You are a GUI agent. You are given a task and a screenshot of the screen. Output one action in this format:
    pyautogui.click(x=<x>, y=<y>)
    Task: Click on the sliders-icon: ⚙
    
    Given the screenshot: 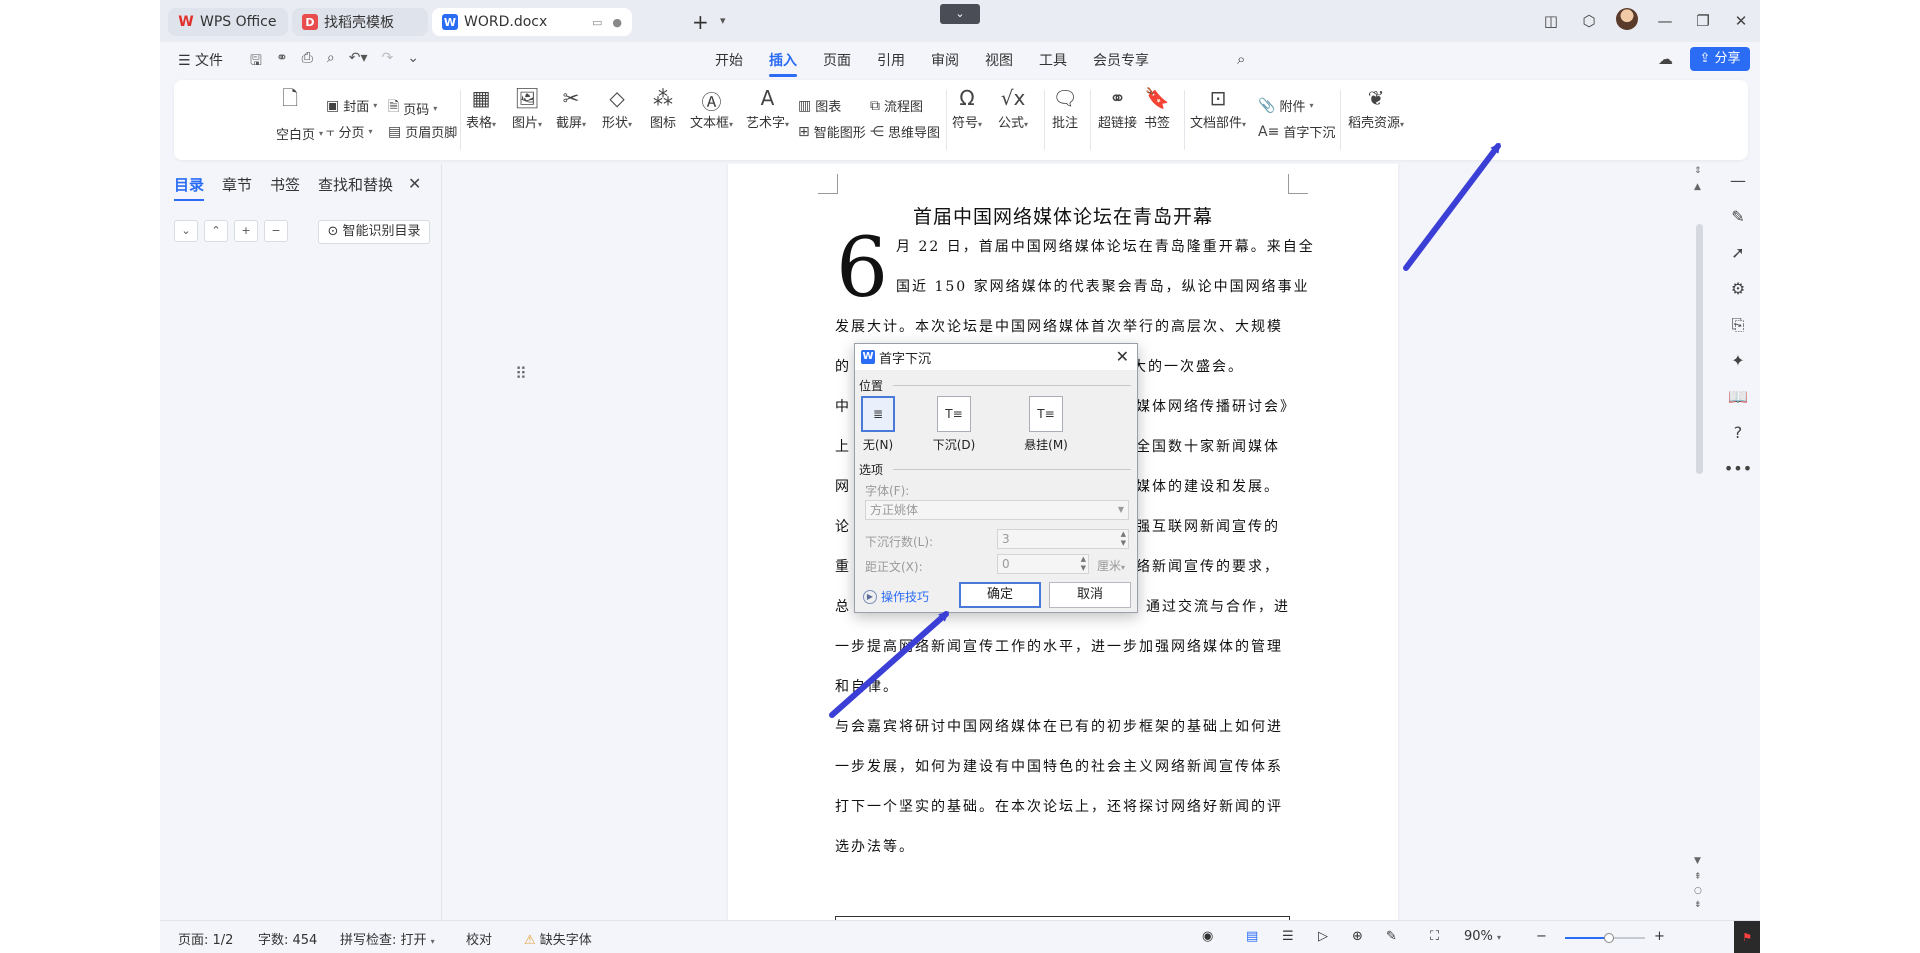 What is the action you would take?
    pyautogui.click(x=1738, y=290)
    